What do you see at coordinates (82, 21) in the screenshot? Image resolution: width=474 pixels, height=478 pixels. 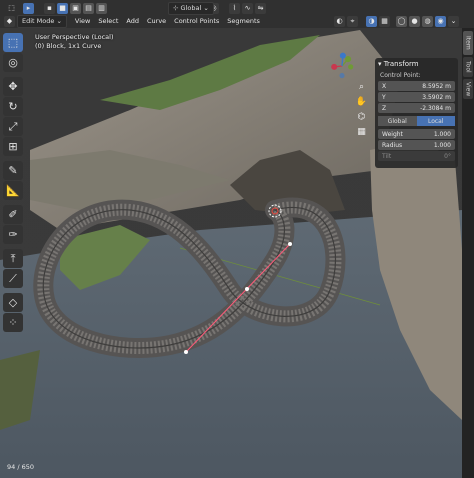 I see `menu-view: View` at bounding box center [82, 21].